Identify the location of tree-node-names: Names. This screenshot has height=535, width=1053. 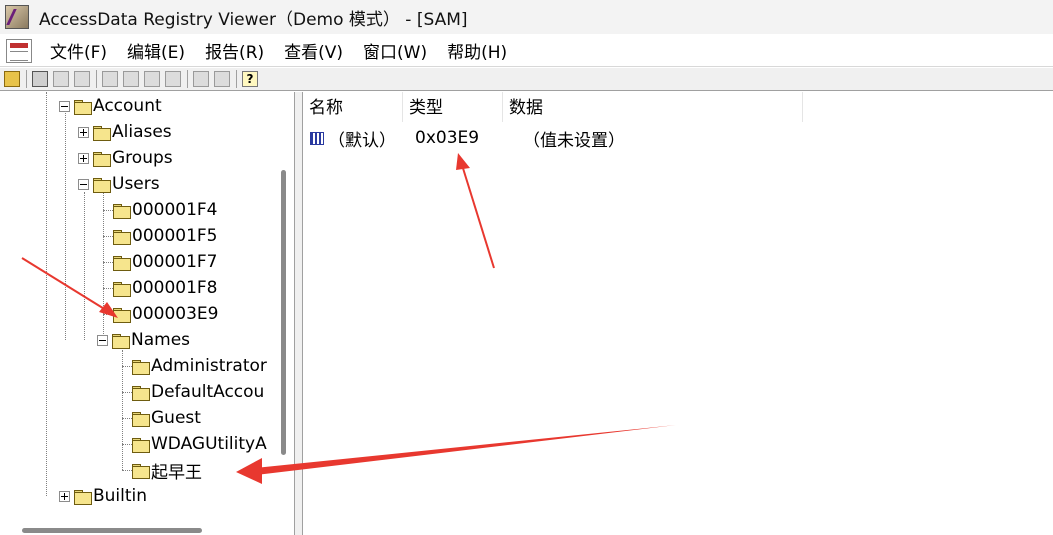
(143, 340).